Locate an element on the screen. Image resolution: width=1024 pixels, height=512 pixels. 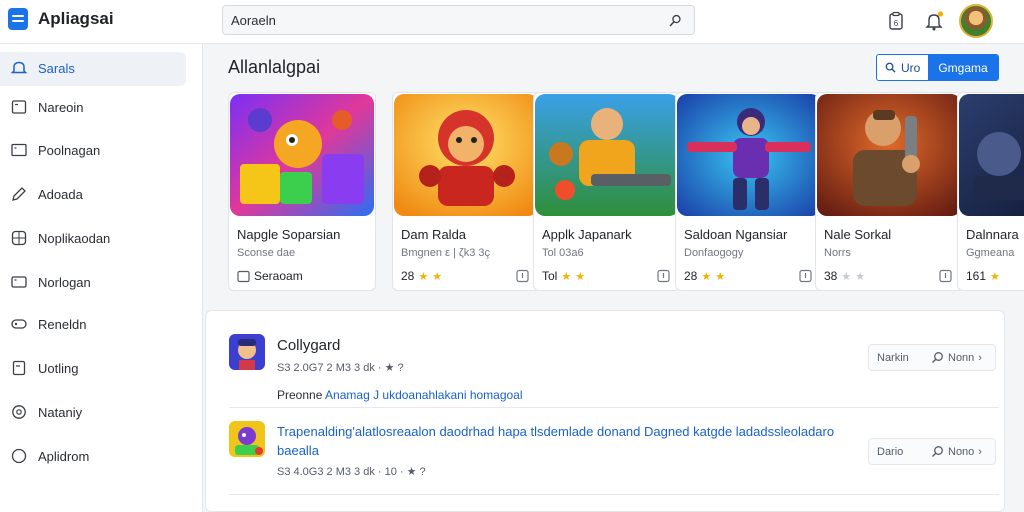
notification-bell-icon is located at coordinates (934, 21).